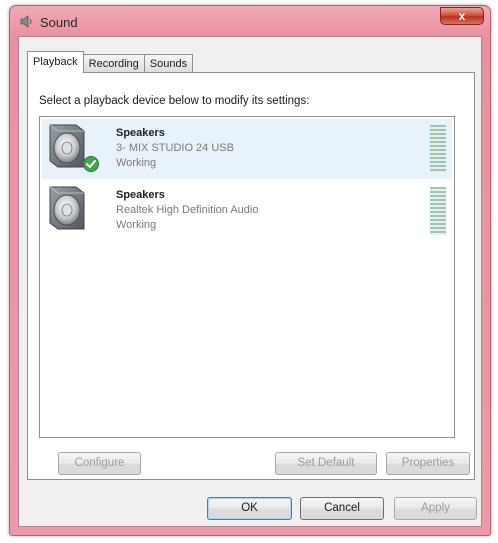 Image resolution: width=498 pixels, height=543 pixels. What do you see at coordinates (326, 463) in the screenshot?
I see `set-default-button: Set Default` at bounding box center [326, 463].